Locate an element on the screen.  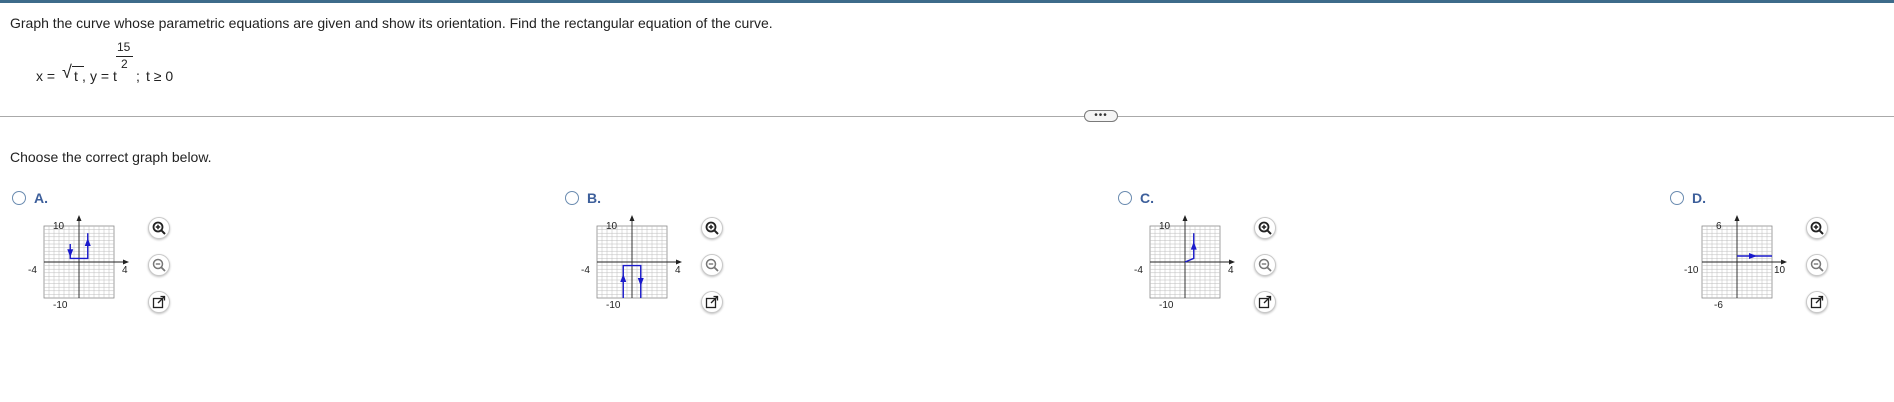
y-max-label-a: 10 is located at coordinates (59, 226).